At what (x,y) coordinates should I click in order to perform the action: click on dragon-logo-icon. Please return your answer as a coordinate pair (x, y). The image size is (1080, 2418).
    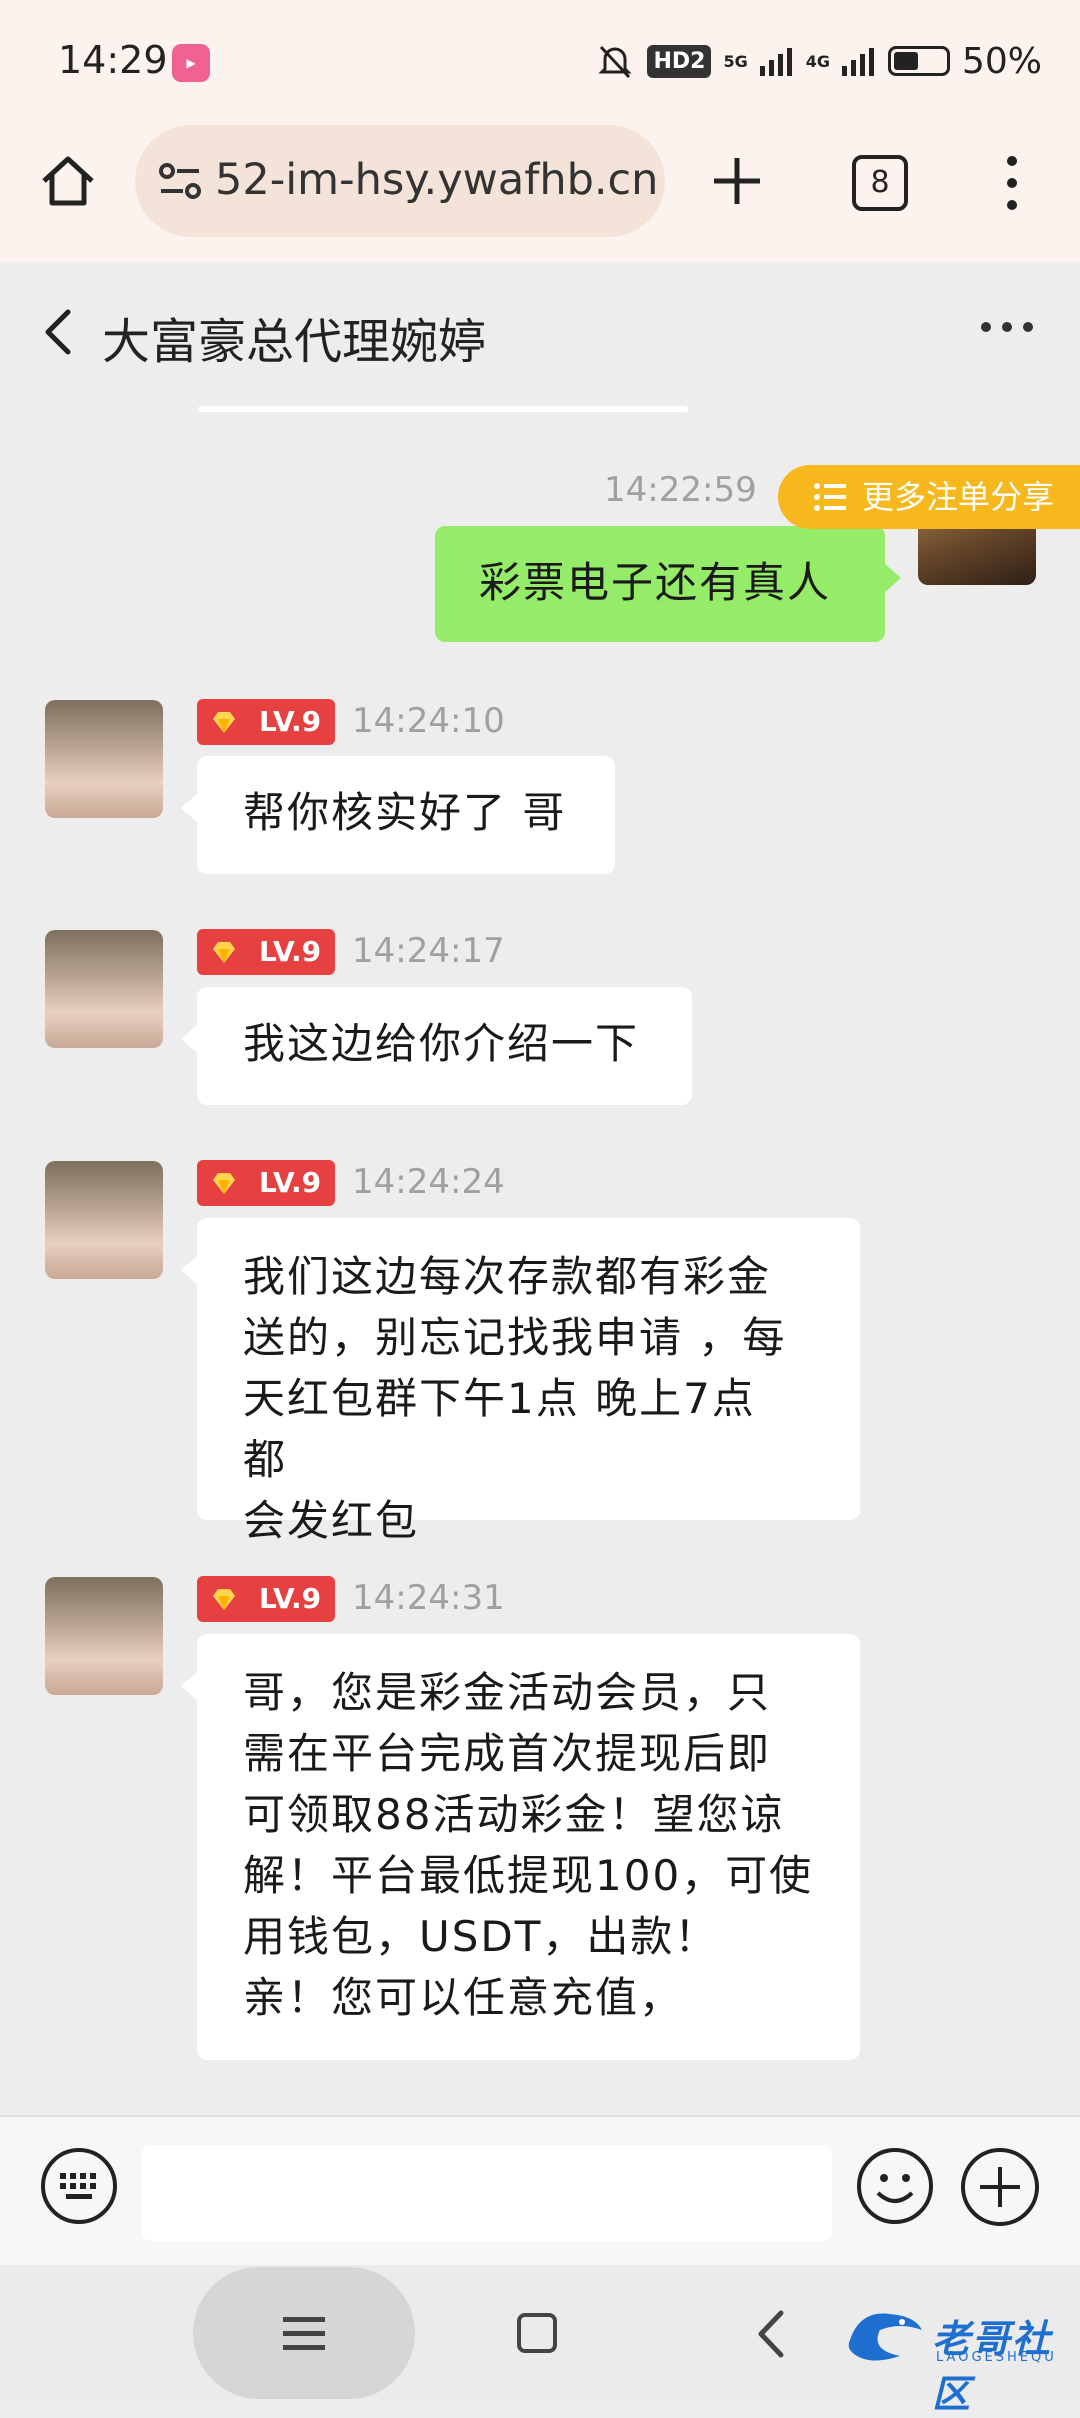
    Looking at the image, I should click on (885, 2337).